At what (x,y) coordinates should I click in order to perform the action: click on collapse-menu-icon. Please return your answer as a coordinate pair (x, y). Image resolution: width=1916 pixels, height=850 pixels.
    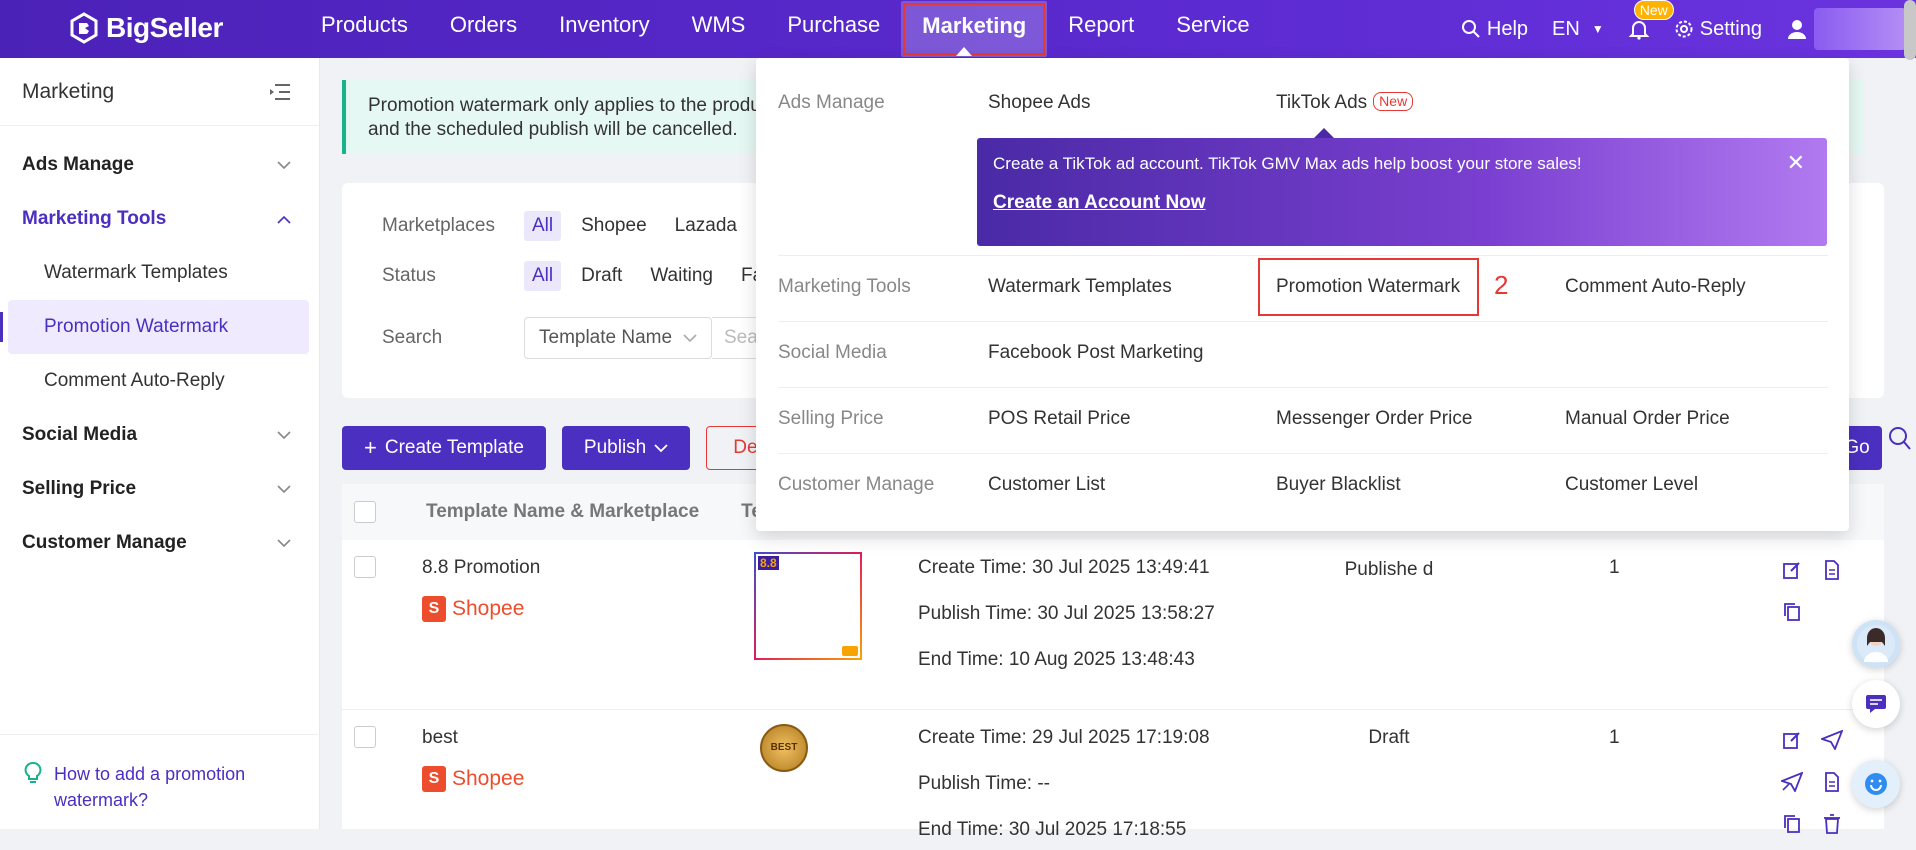
    Looking at the image, I should click on (280, 92).